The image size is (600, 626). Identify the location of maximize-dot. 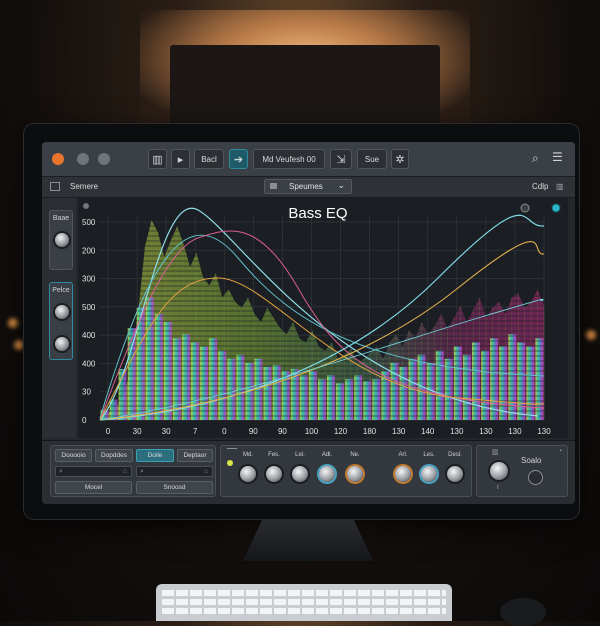
(104, 159).